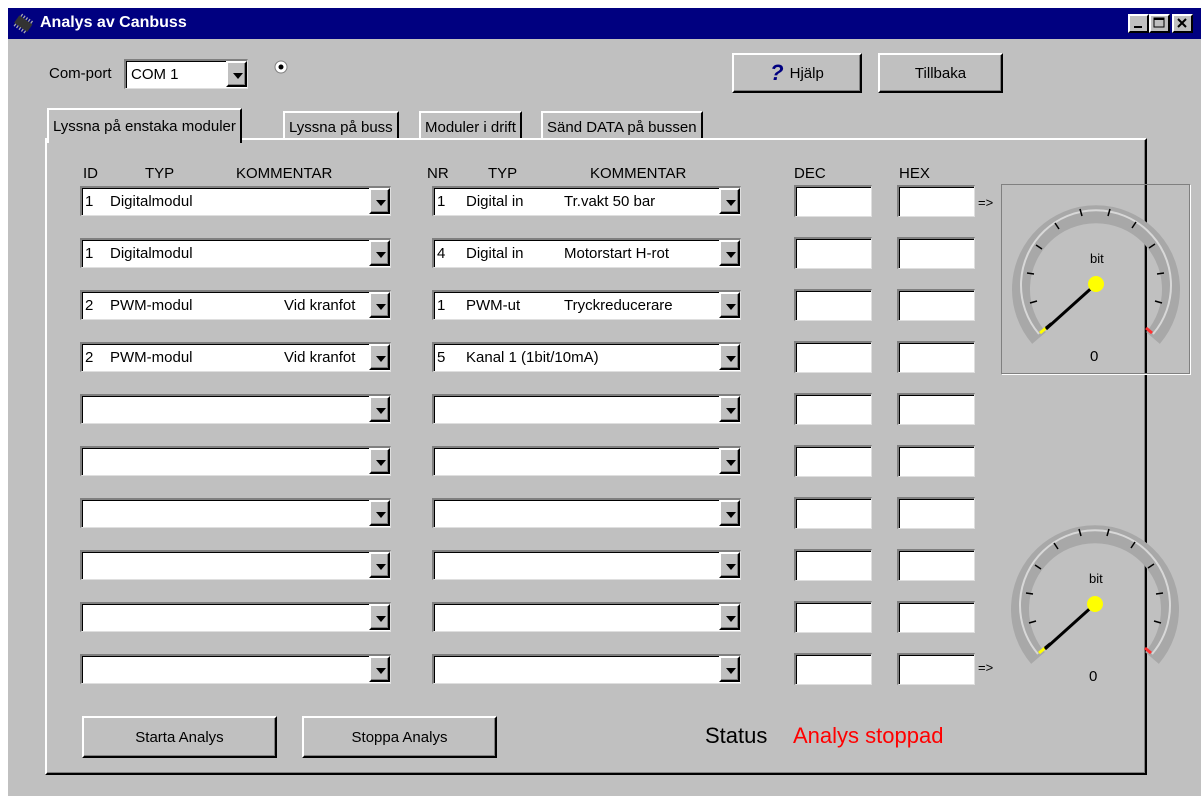  Describe the element at coordinates (341, 126) in the screenshot. I see `tab-lyssna-buss: Lyssna på buss` at that location.